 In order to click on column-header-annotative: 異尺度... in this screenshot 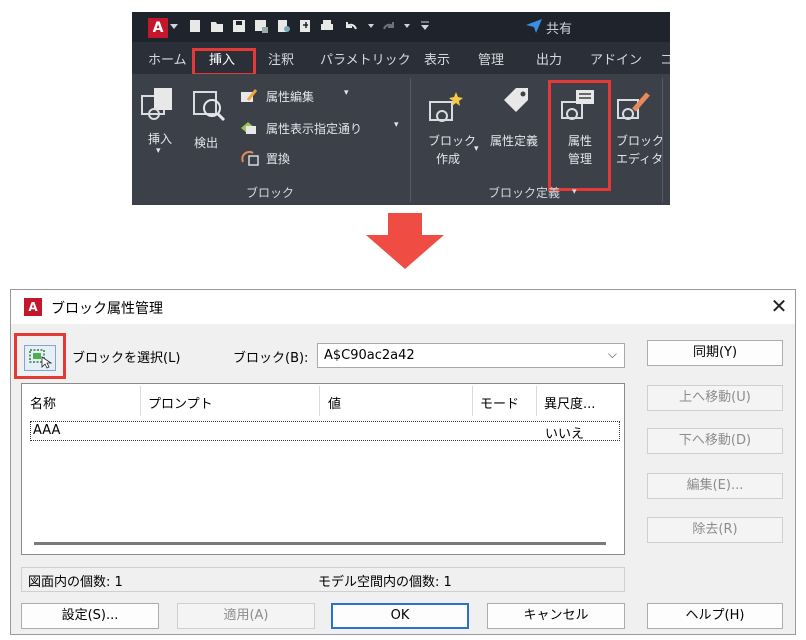, I will do `click(569, 402)`.